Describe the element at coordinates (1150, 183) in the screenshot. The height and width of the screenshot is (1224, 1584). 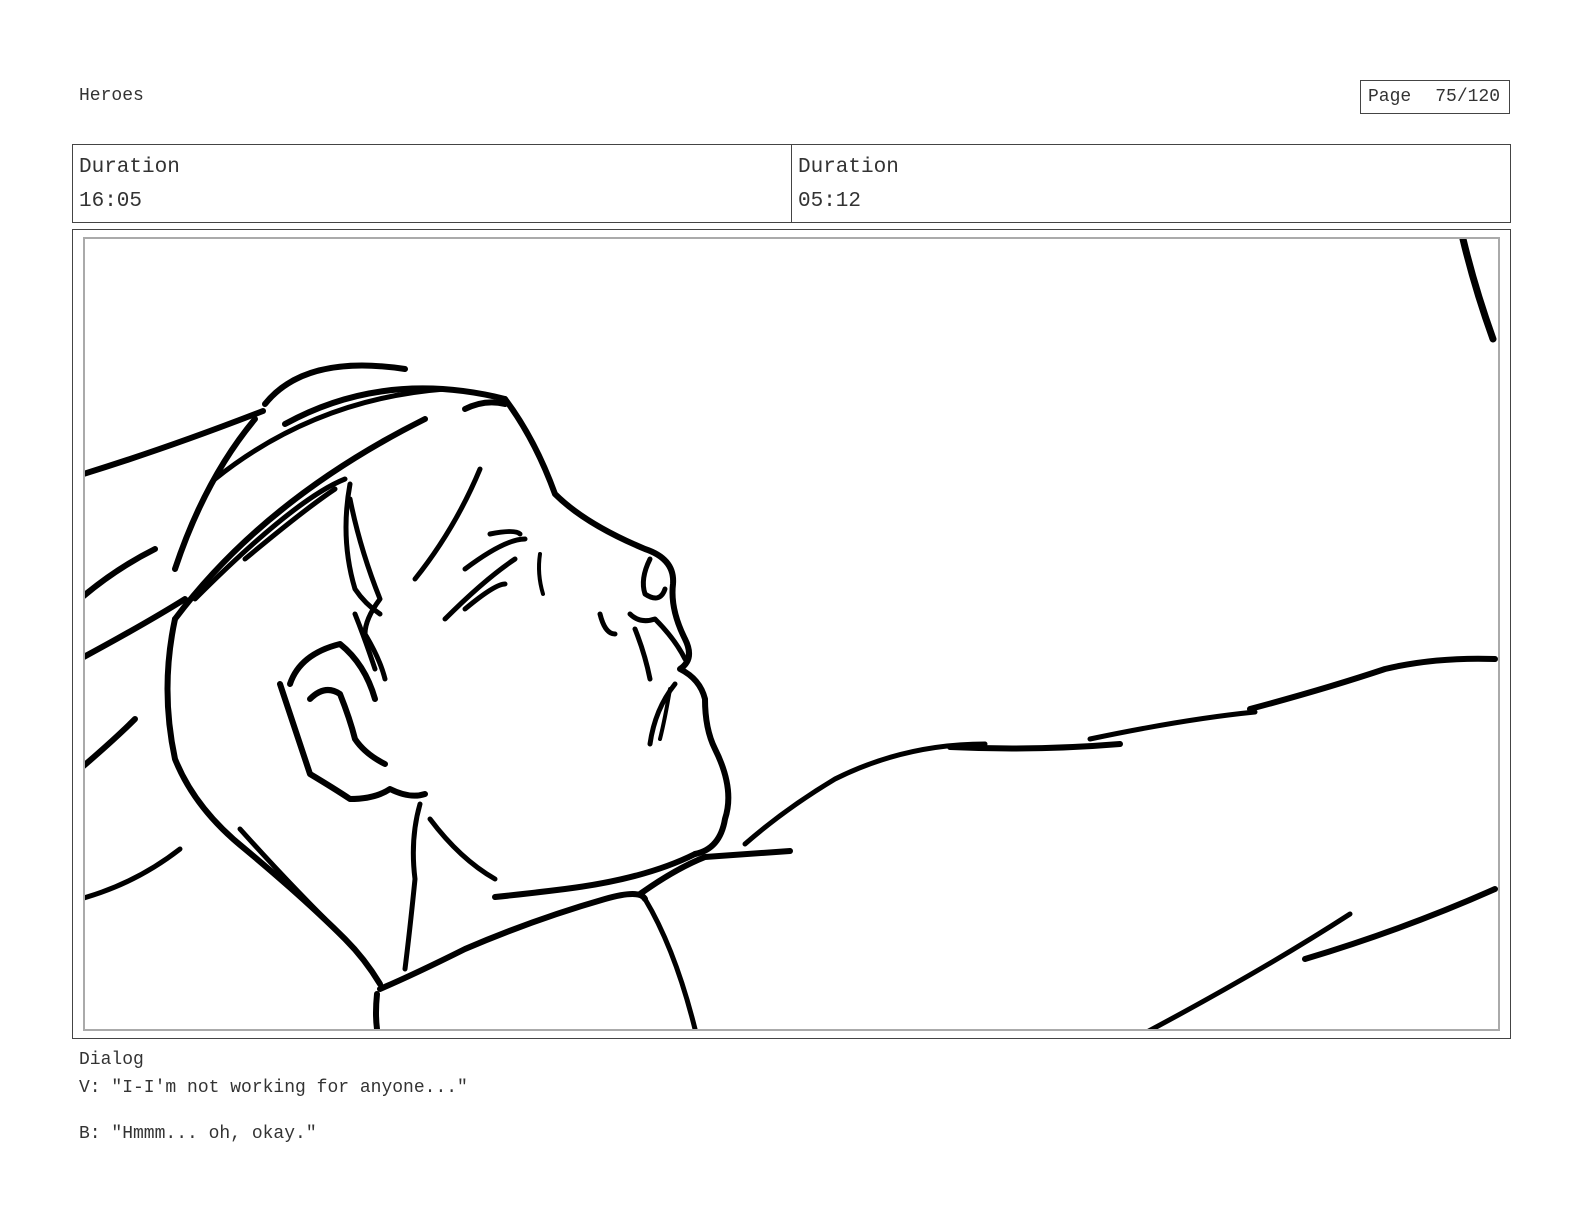
I see `duration-cell-2: Duration 05:12` at that location.